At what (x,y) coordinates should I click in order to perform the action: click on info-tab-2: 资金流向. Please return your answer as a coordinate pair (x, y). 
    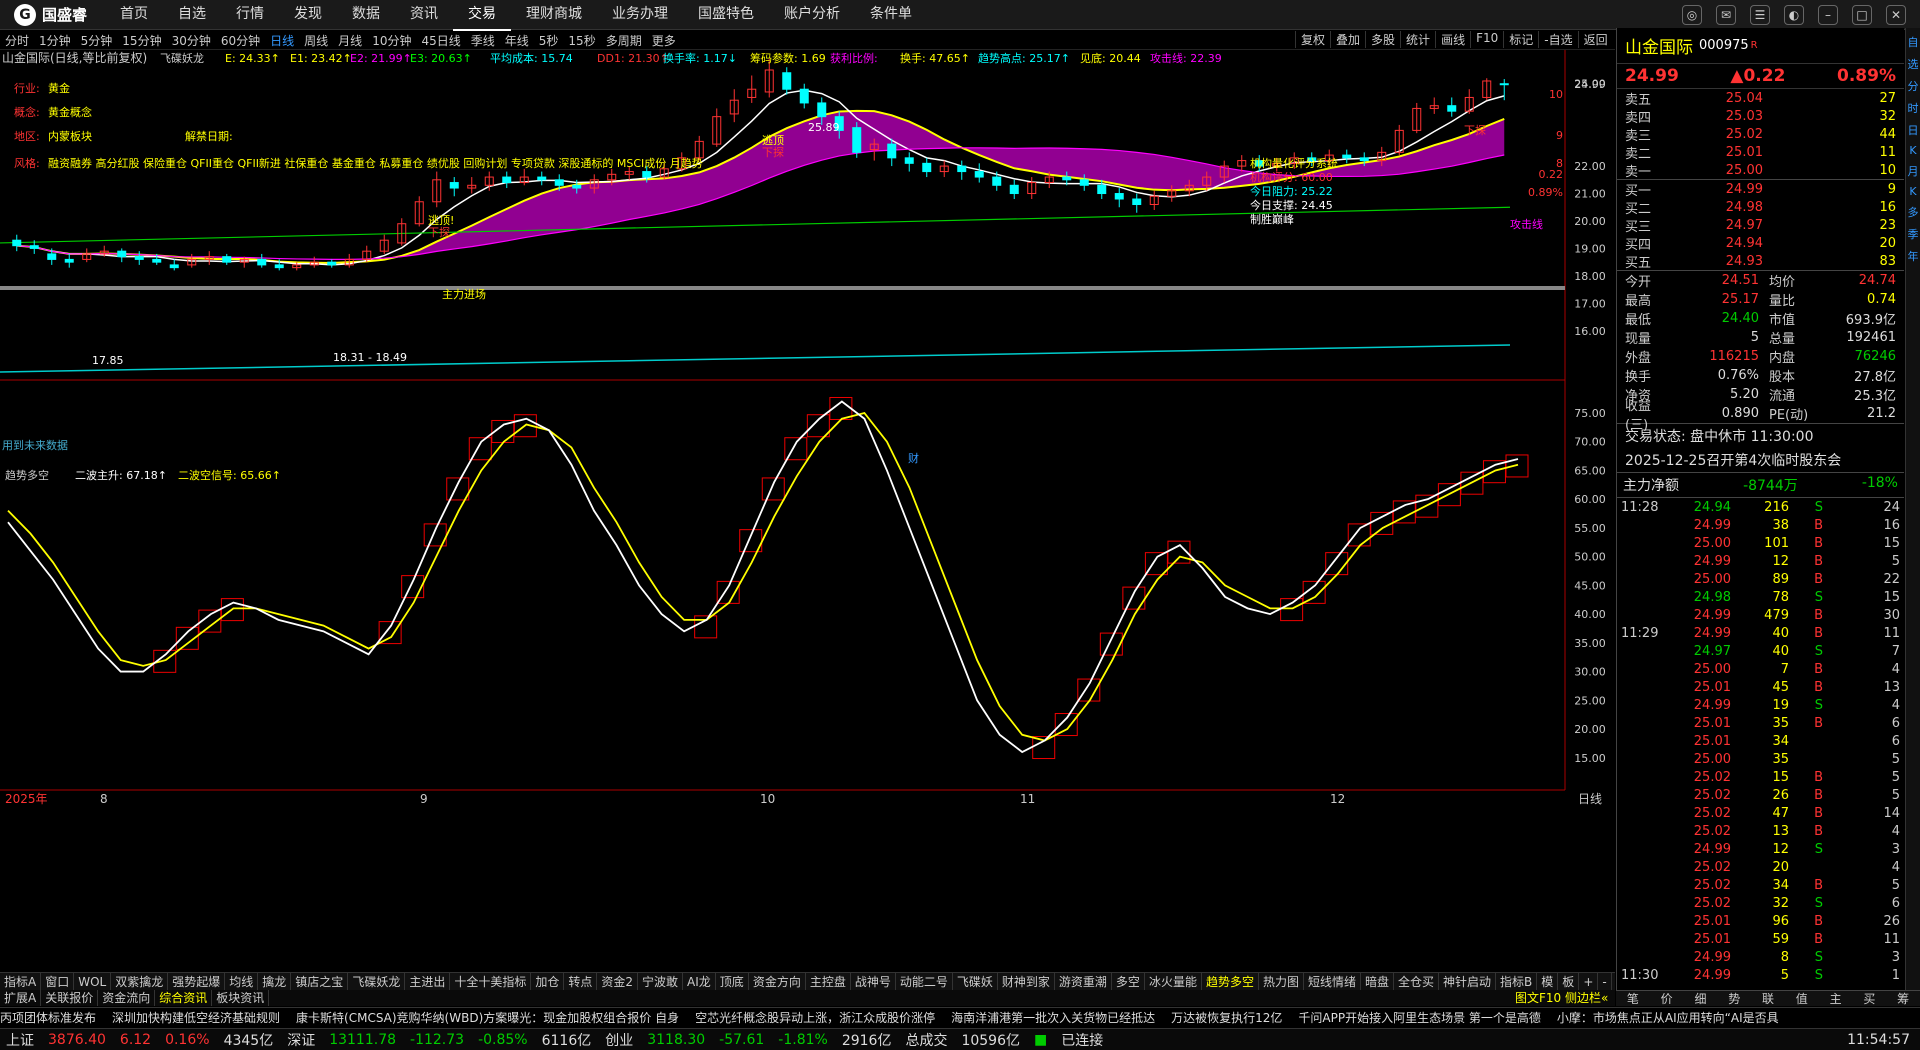
    Looking at the image, I should click on (127, 998).